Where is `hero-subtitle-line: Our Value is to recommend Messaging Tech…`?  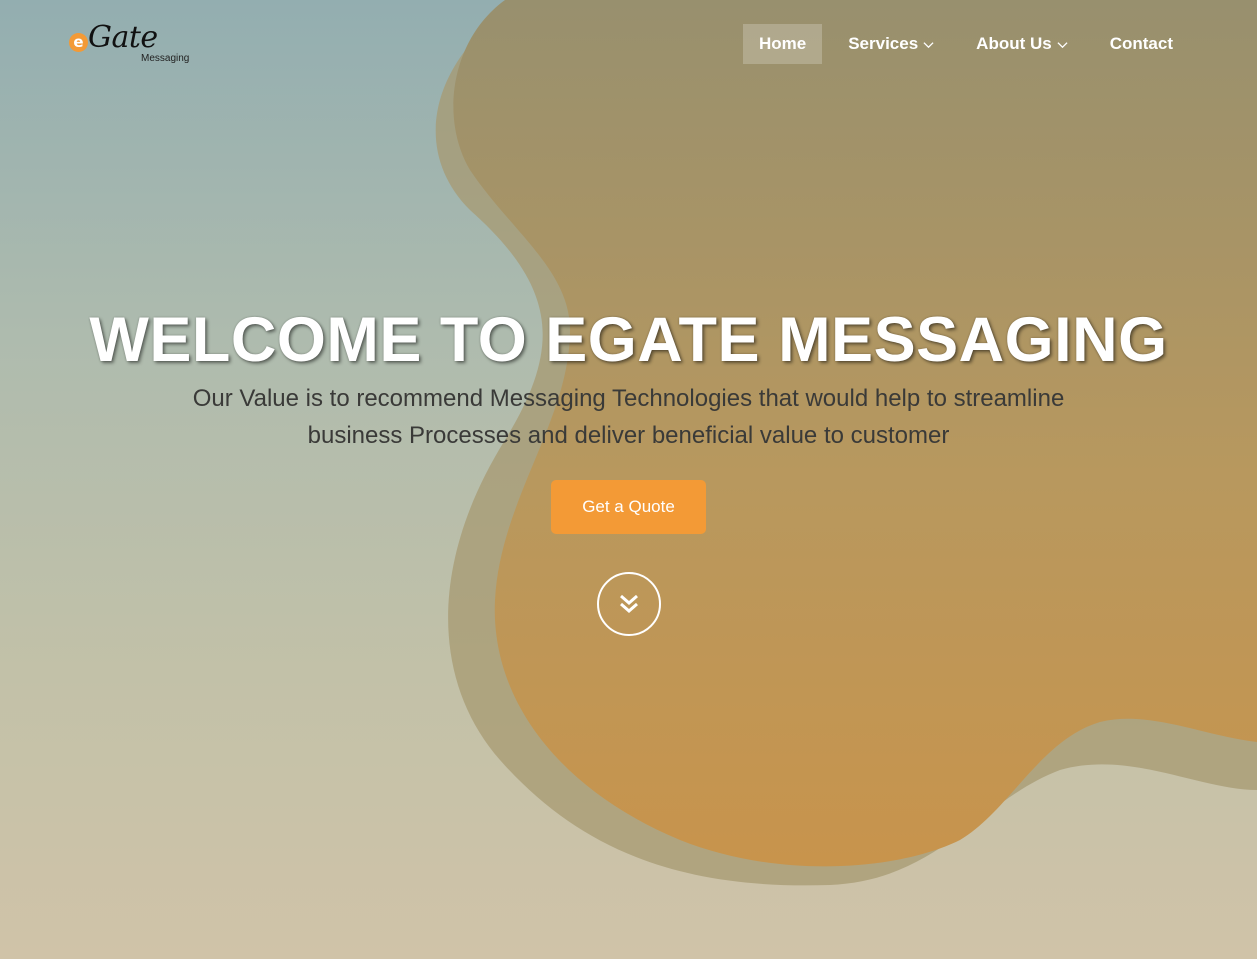
hero-subtitle-line: Our Value is to recommend Messaging Tech… is located at coordinates (628, 398).